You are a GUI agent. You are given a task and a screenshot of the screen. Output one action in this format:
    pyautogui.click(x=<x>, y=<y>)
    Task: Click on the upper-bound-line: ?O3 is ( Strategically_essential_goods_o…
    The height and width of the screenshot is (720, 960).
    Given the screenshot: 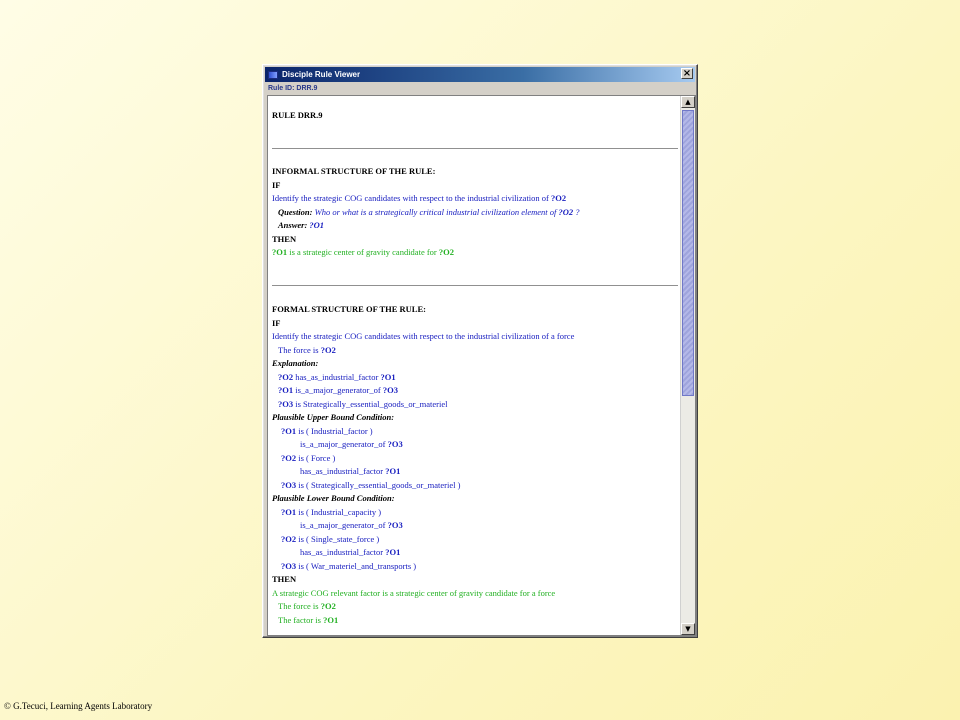 What is the action you would take?
    pyautogui.click(x=371, y=485)
    